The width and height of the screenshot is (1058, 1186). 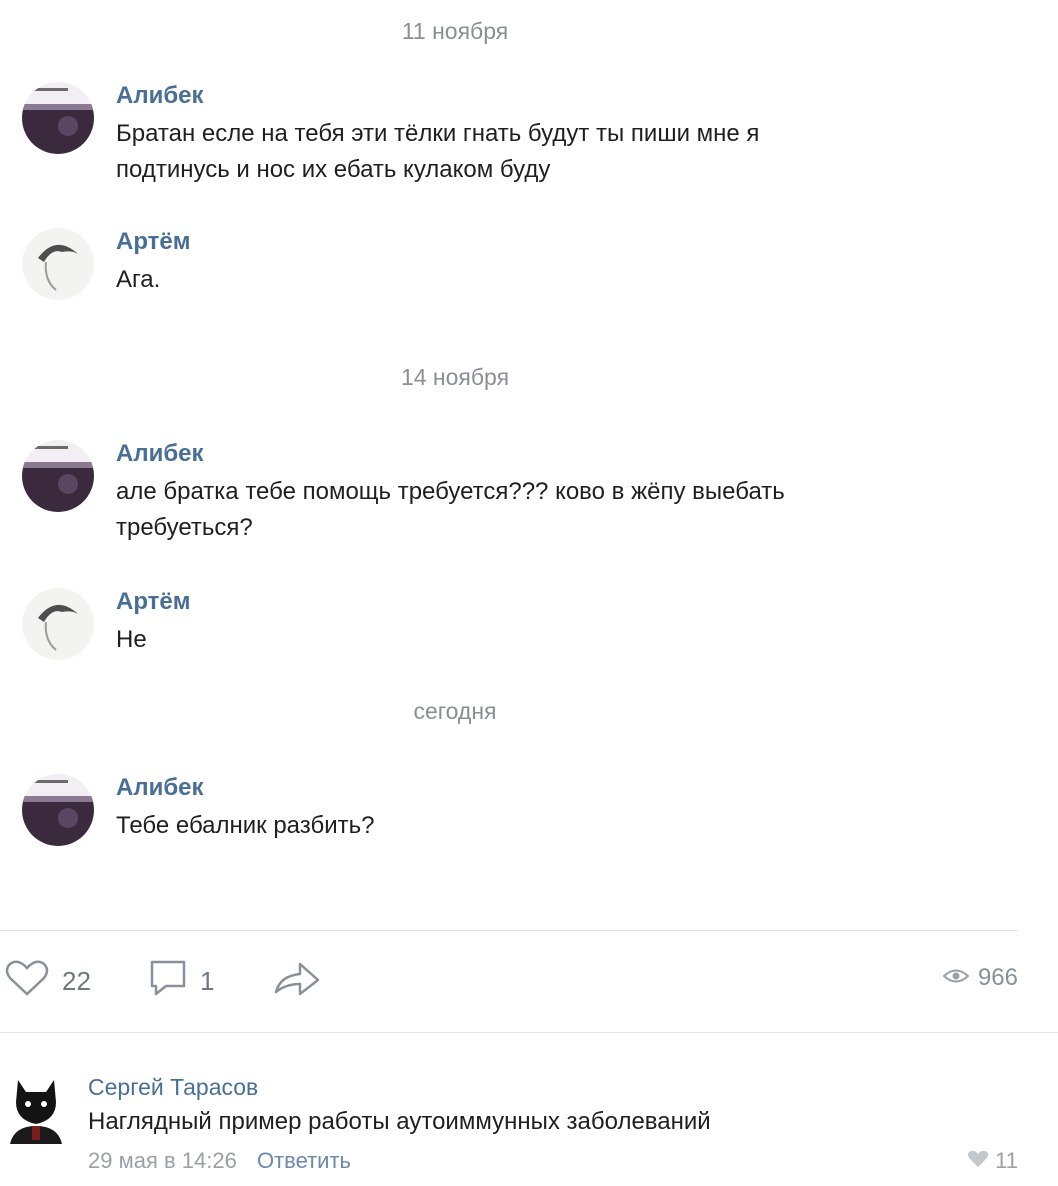 I want to click on comment-count: 1, so click(x=207, y=981).